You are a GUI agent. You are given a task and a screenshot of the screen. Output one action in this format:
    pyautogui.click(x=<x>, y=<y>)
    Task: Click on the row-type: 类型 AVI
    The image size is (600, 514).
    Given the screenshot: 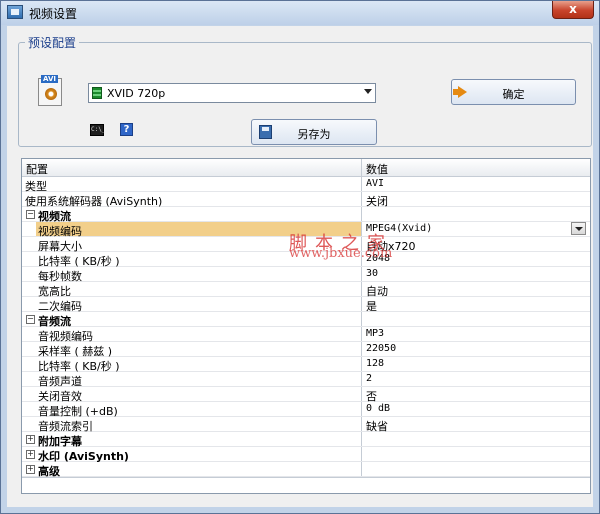 What is the action you would take?
    pyautogui.click(x=306, y=185)
    